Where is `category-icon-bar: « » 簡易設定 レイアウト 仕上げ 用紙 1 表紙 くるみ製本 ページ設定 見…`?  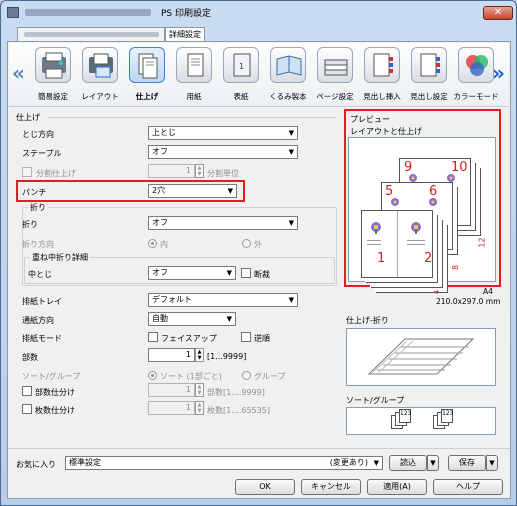 category-icon-bar: « » 簡易設定 レイアウト 仕上げ 用紙 1 表紙 くるみ製本 ページ設定 見… is located at coordinates (259, 75).